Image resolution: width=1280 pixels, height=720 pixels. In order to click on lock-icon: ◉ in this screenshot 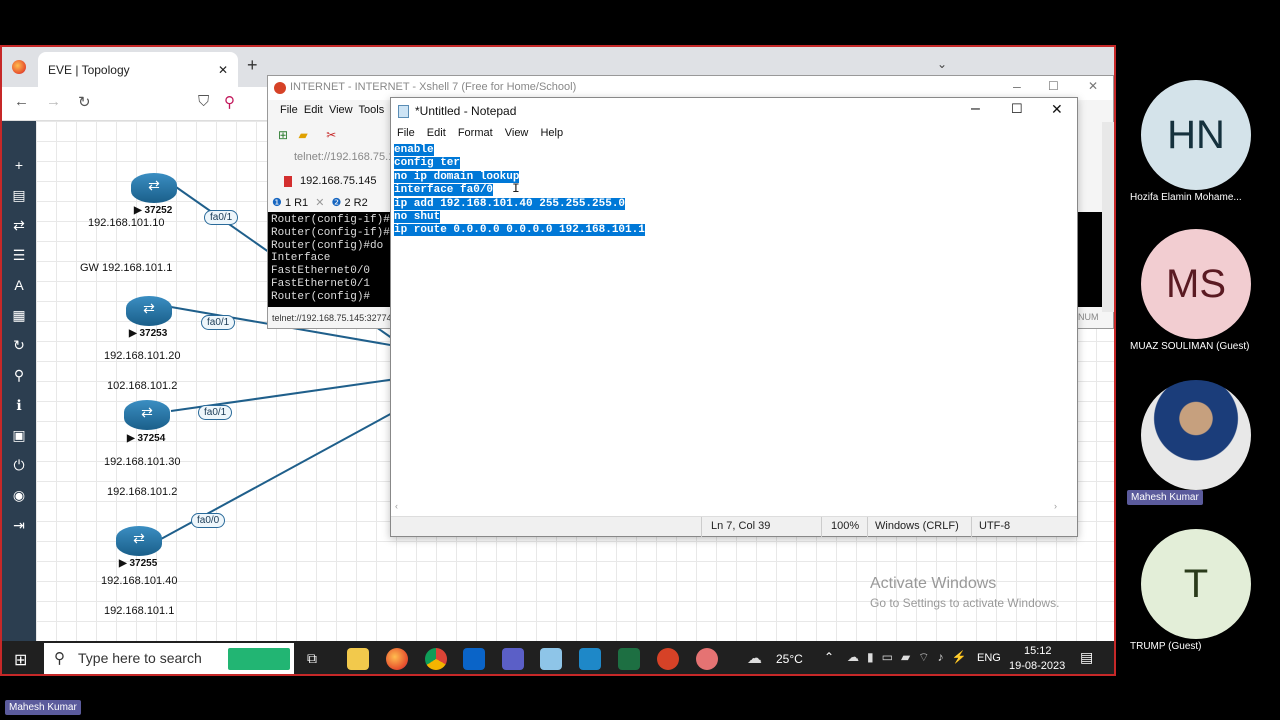, I will do `click(19, 495)`.